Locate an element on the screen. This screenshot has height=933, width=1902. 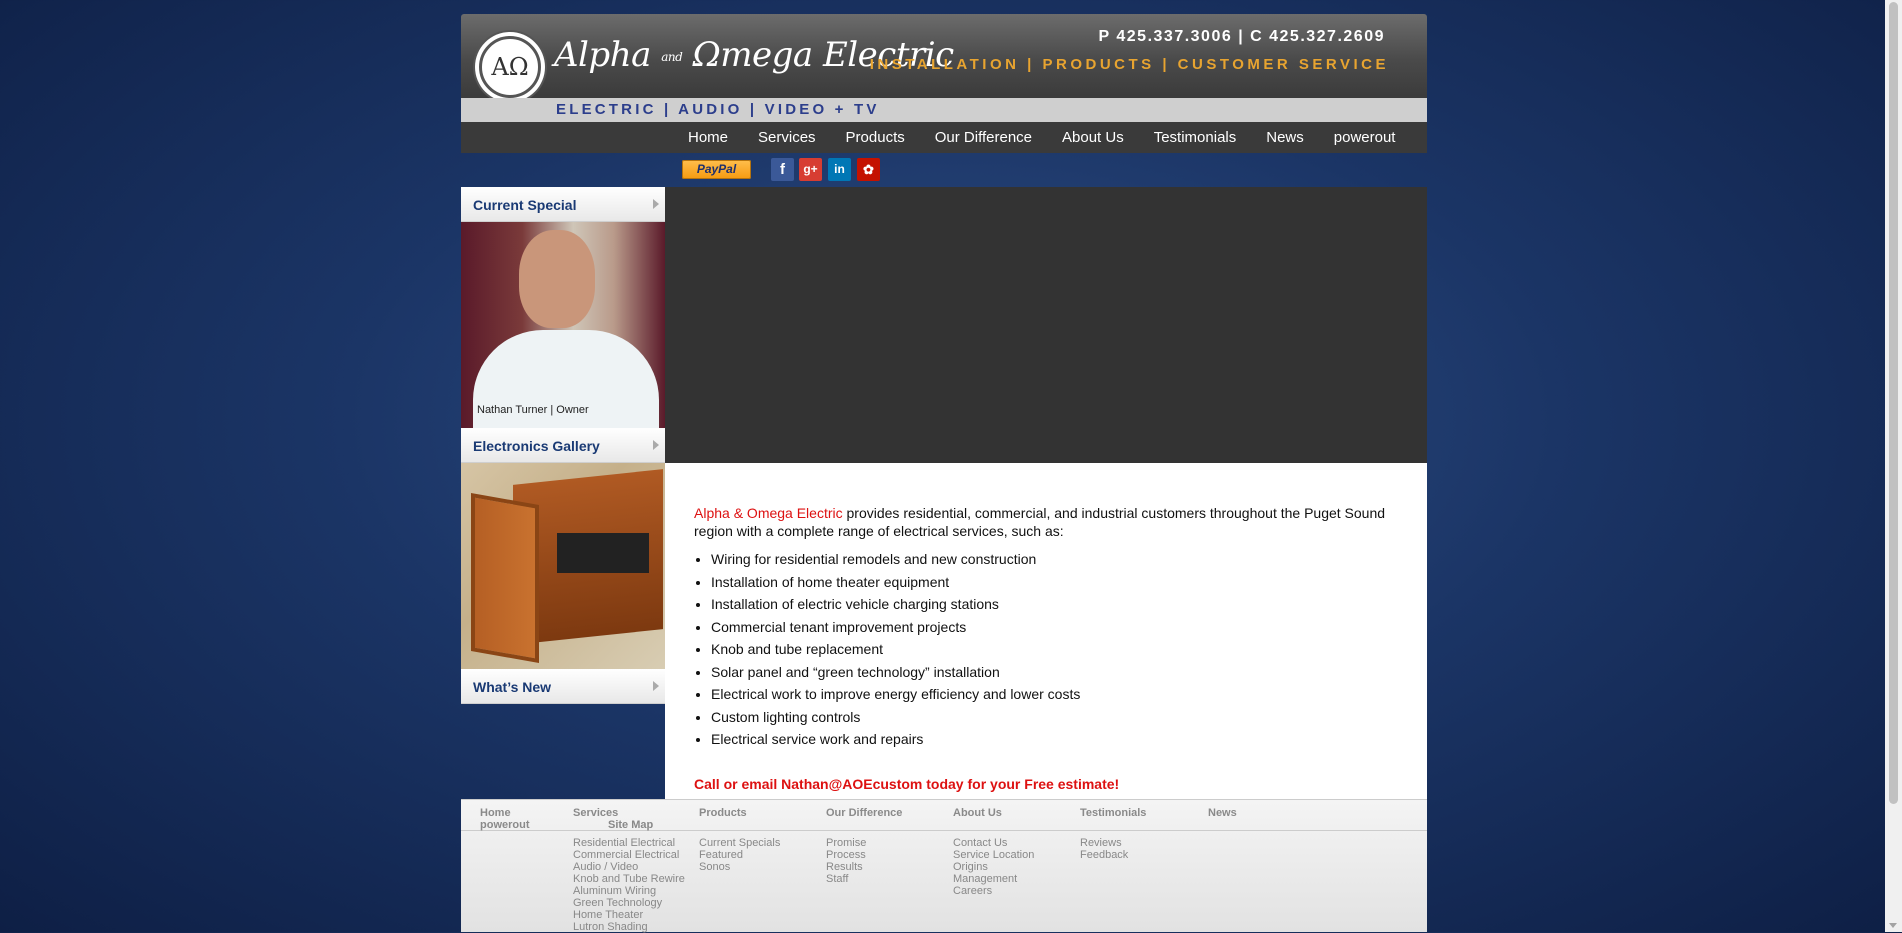
page-scrollbar is located at coordinates (1893, 466).